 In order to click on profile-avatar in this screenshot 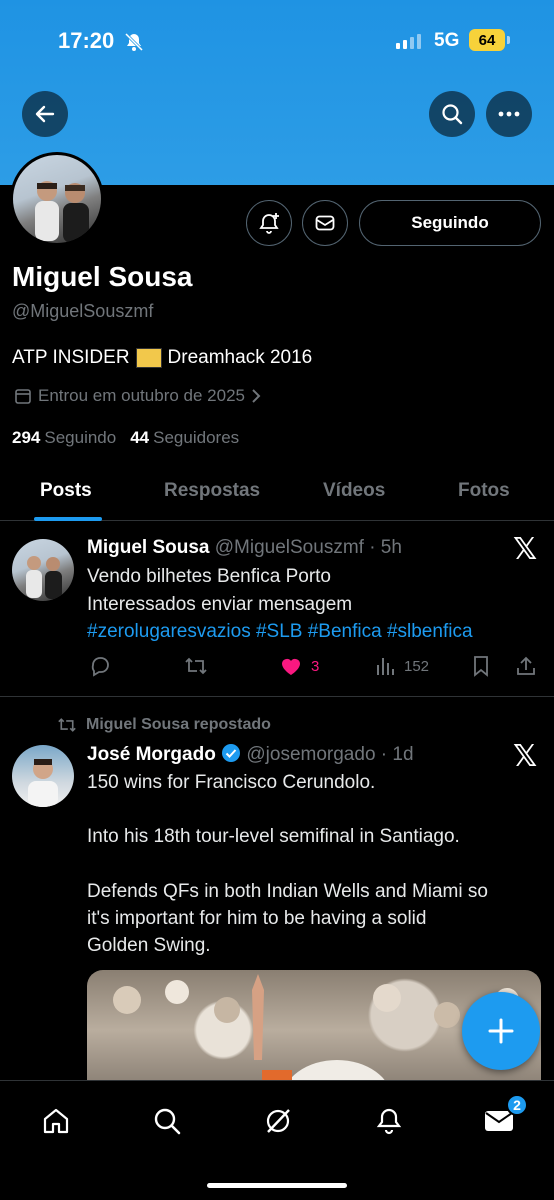, I will do `click(57, 199)`.